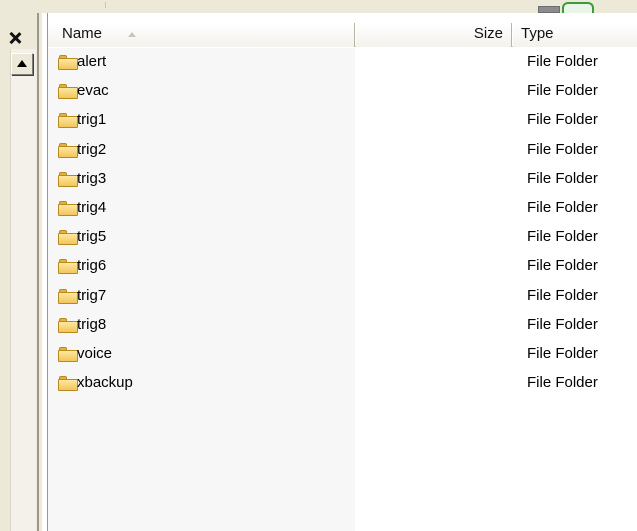 The height and width of the screenshot is (531, 637). What do you see at coordinates (318, 6) in the screenshot?
I see `top-toolbar-strip` at bounding box center [318, 6].